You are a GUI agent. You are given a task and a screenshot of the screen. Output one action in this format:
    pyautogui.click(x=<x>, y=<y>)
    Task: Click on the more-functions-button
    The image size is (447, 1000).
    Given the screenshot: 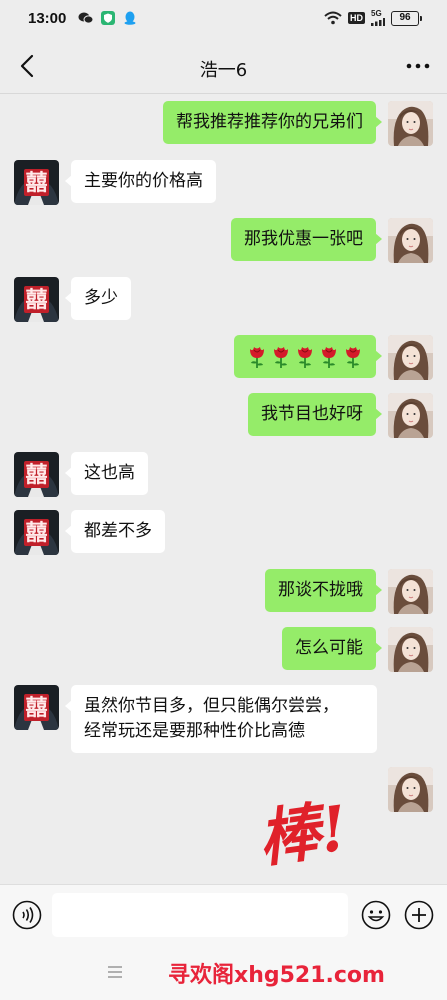 What is the action you would take?
    pyautogui.click(x=419, y=915)
    